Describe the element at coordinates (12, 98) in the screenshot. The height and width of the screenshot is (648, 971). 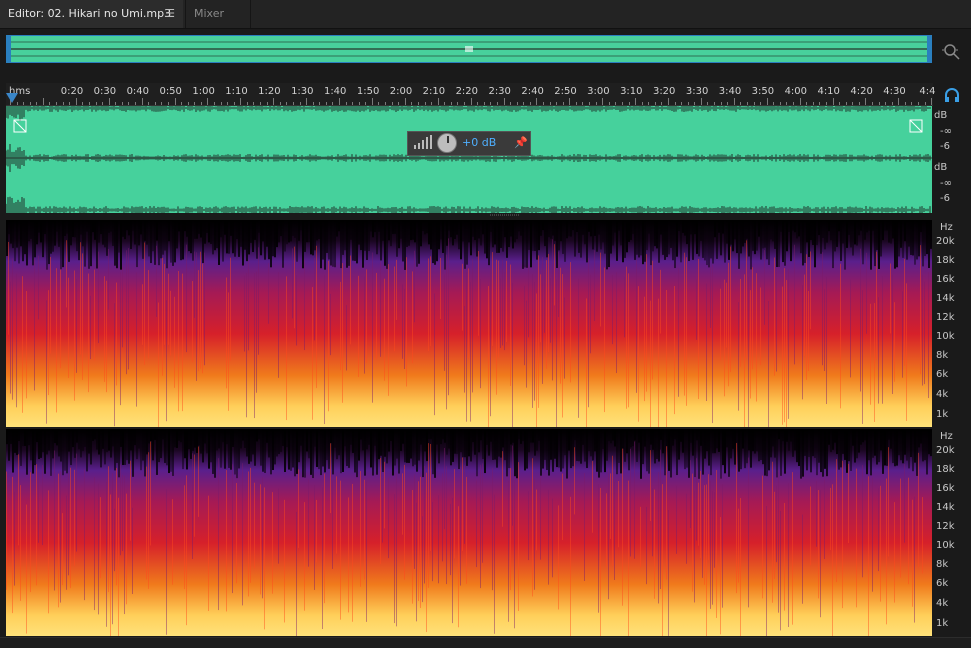
I see `playhead-marker` at that location.